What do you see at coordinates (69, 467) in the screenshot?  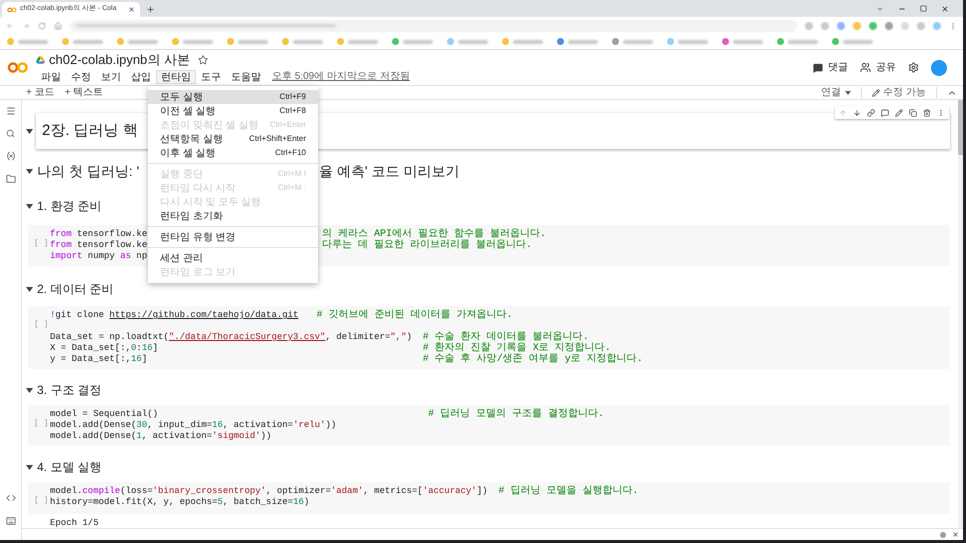 I see `section-heading: 4. 모델 실행` at bounding box center [69, 467].